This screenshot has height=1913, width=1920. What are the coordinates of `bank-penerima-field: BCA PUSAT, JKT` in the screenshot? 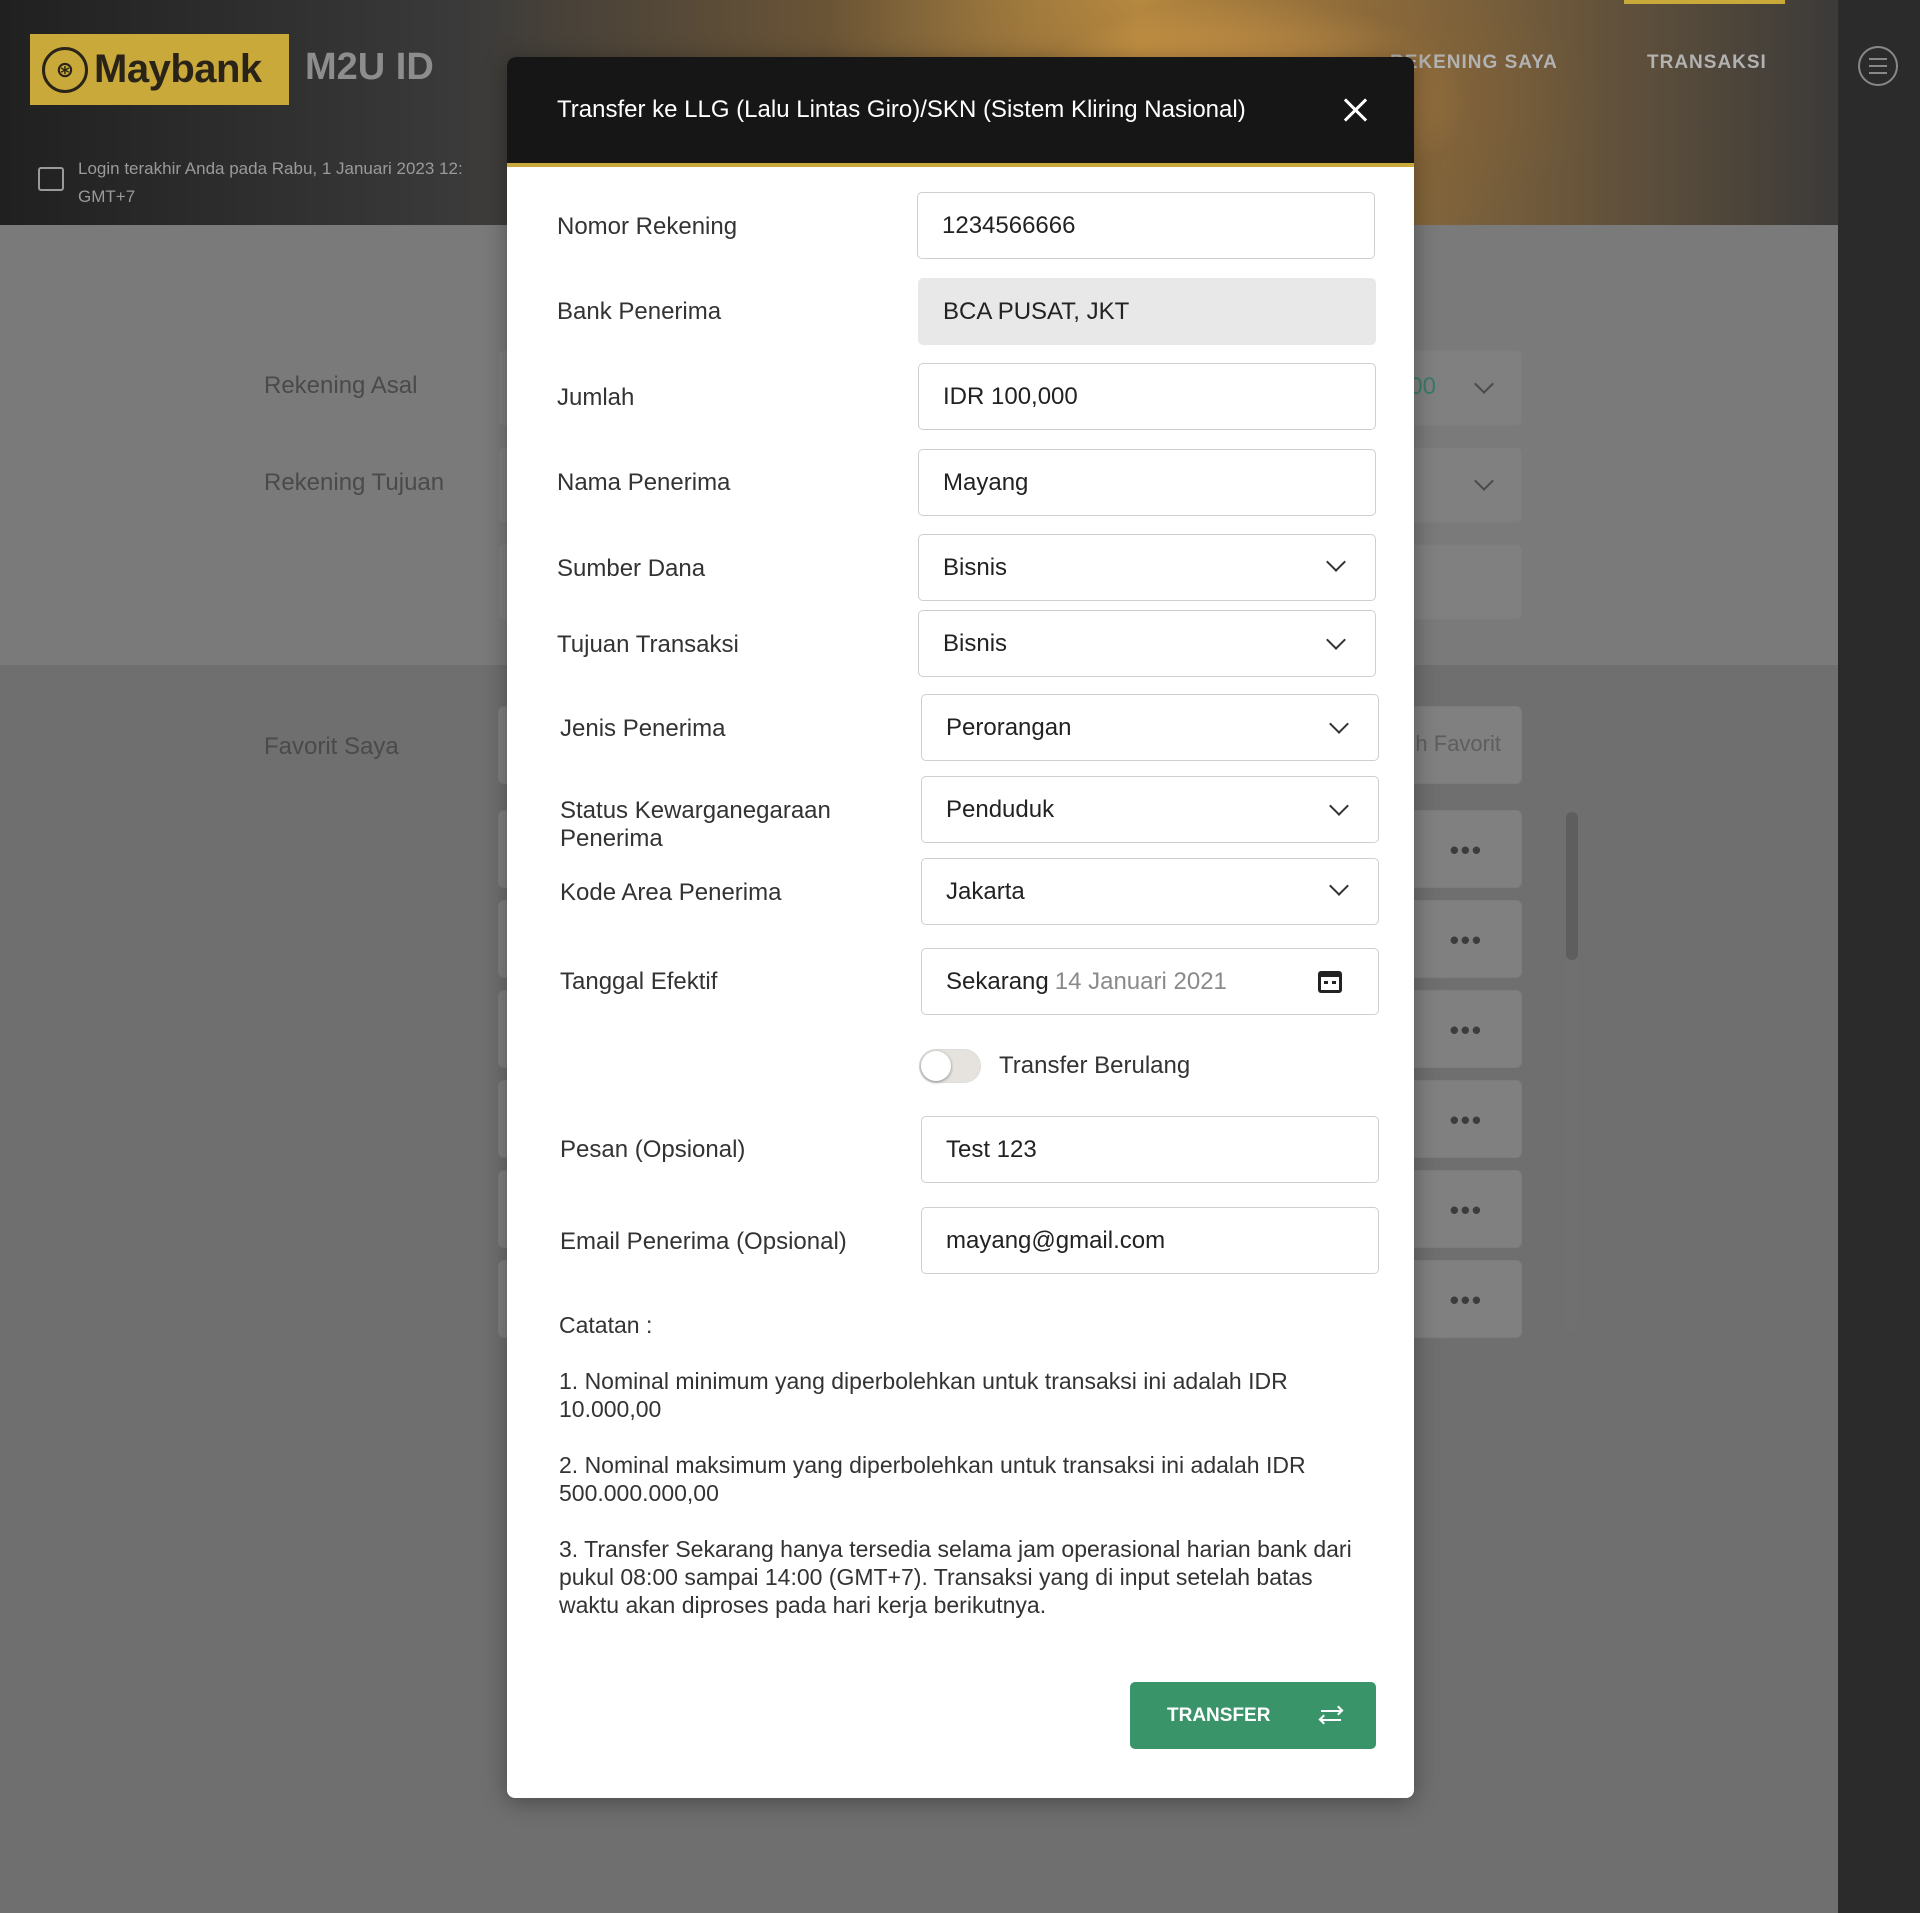 It's located at (1147, 311).